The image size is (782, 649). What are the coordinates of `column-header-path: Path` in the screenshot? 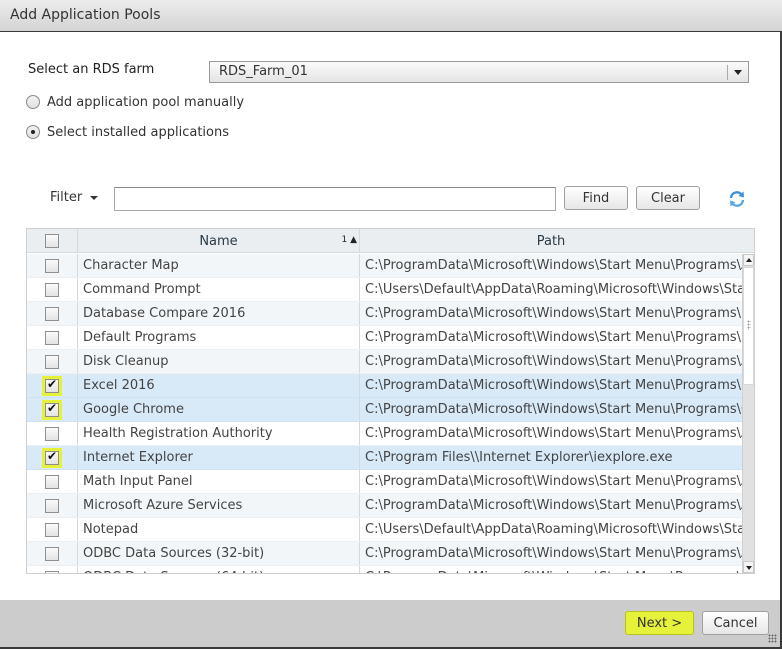 It's located at (551, 241).